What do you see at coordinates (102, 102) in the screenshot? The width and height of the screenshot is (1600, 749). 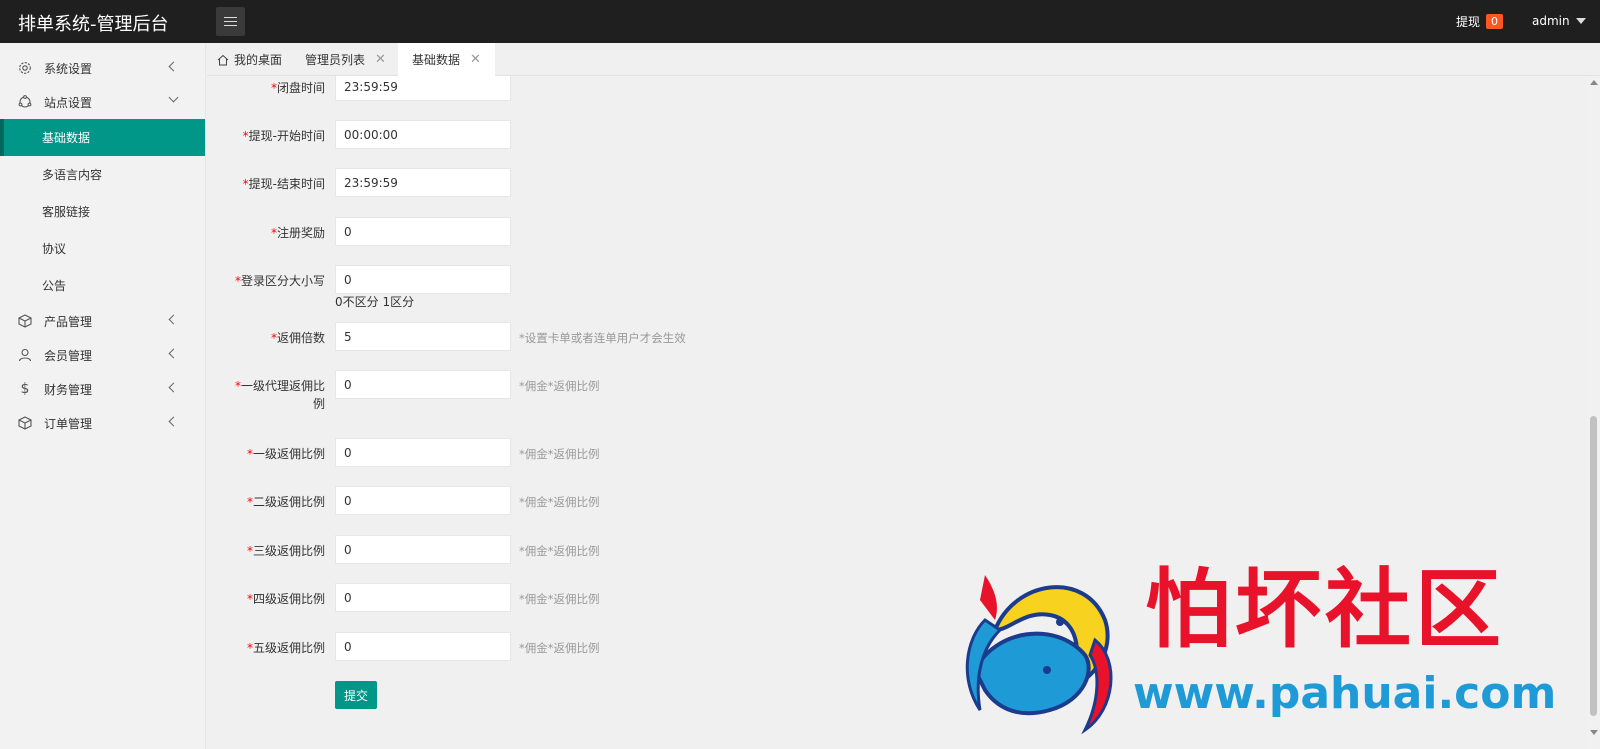 I see `sidebar-item-site-settings: 站点设置` at bounding box center [102, 102].